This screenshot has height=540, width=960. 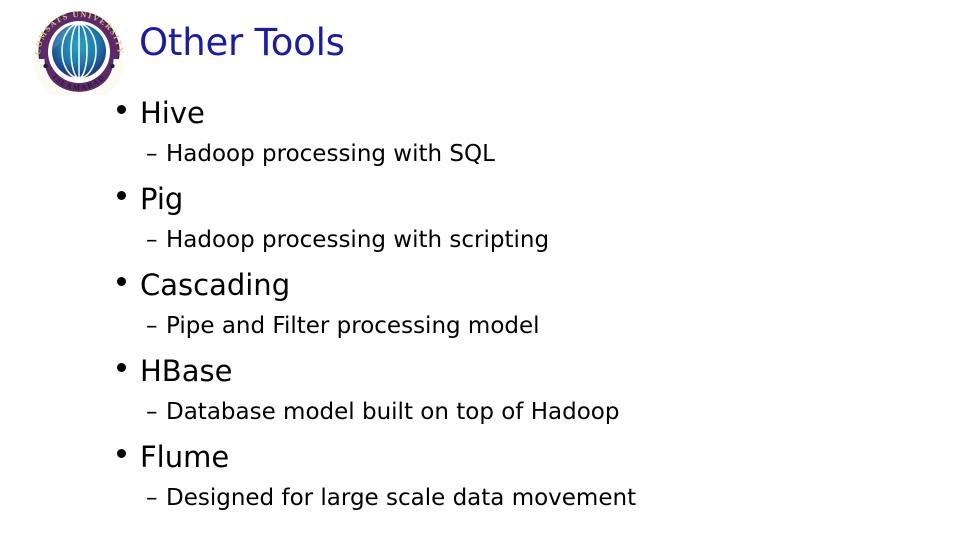 What do you see at coordinates (401, 498) in the screenshot?
I see `bullet-detail: Designed for large scale data movement` at bounding box center [401, 498].